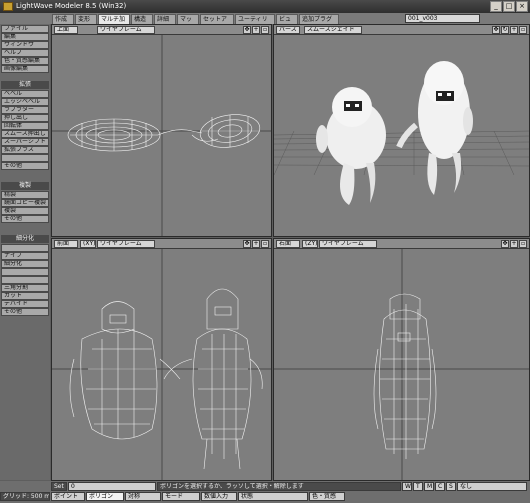  What do you see at coordinates (505, 30) in the screenshot?
I see `rotate-view-icon: ↻` at bounding box center [505, 30].